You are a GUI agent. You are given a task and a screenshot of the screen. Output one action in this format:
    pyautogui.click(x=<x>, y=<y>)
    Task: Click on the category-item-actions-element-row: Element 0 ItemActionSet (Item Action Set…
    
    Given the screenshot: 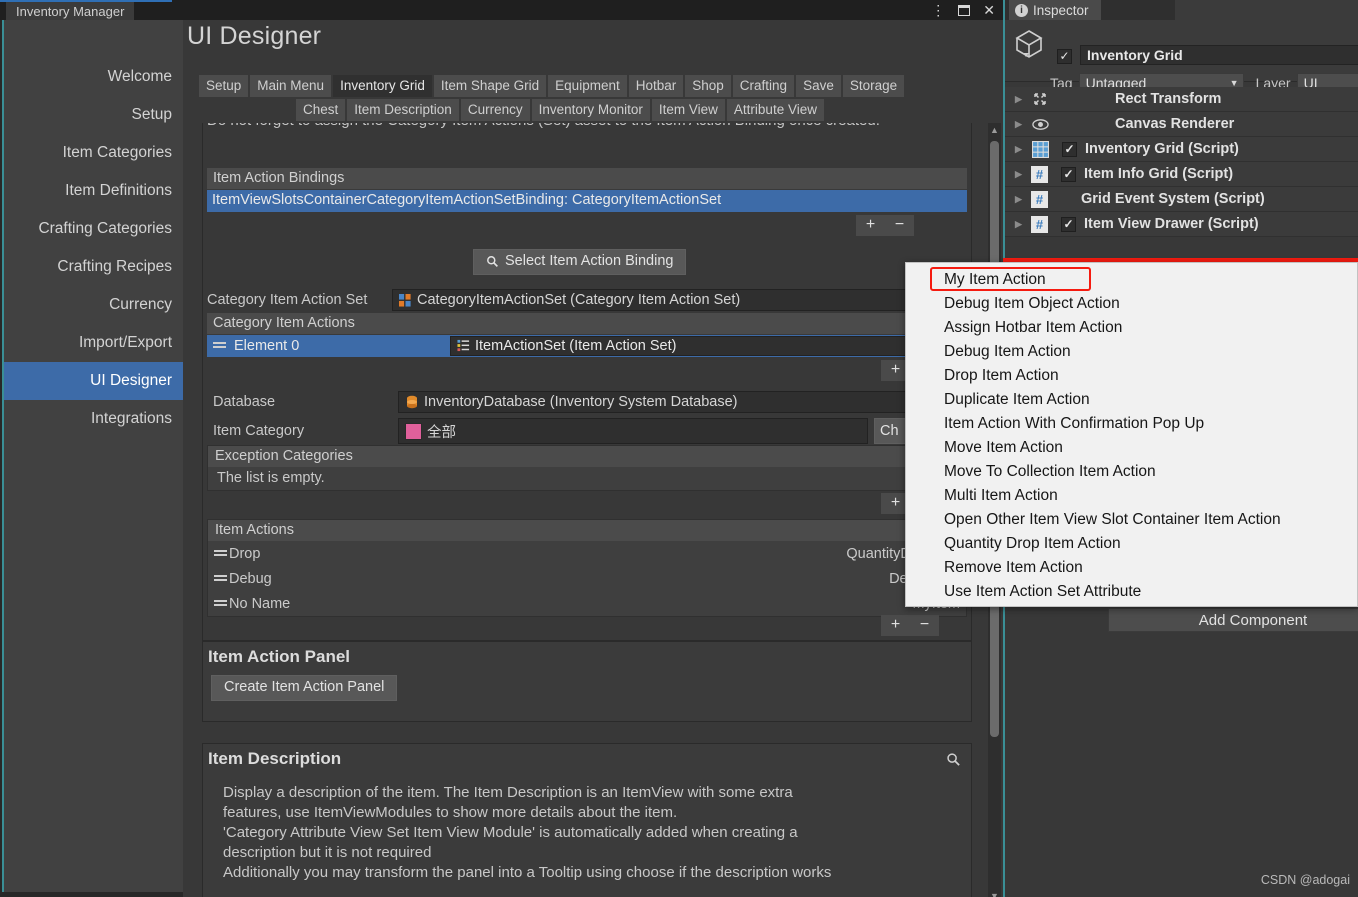 What is the action you would take?
    pyautogui.click(x=587, y=346)
    